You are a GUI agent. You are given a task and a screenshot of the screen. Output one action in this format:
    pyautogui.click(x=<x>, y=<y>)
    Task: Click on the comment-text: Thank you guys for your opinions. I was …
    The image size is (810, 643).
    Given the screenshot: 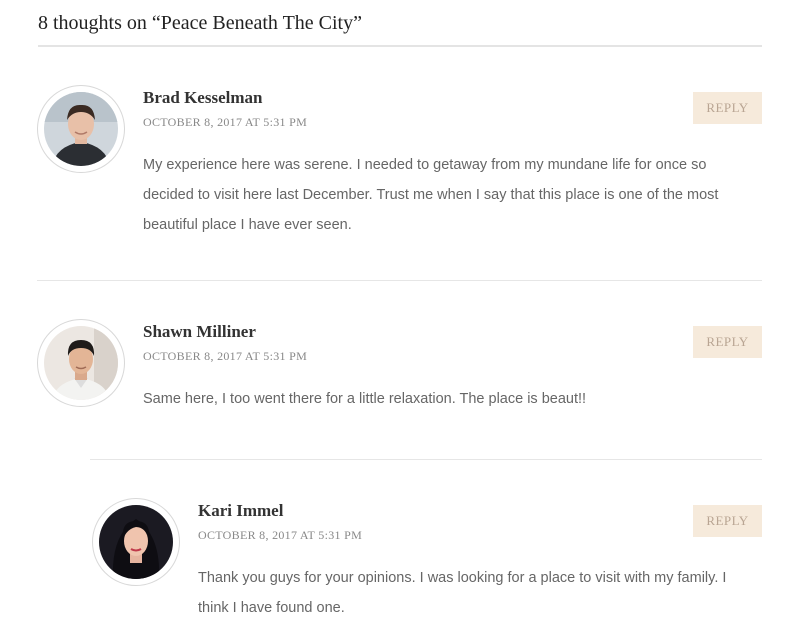 What is the action you would take?
    pyautogui.click(x=462, y=593)
    